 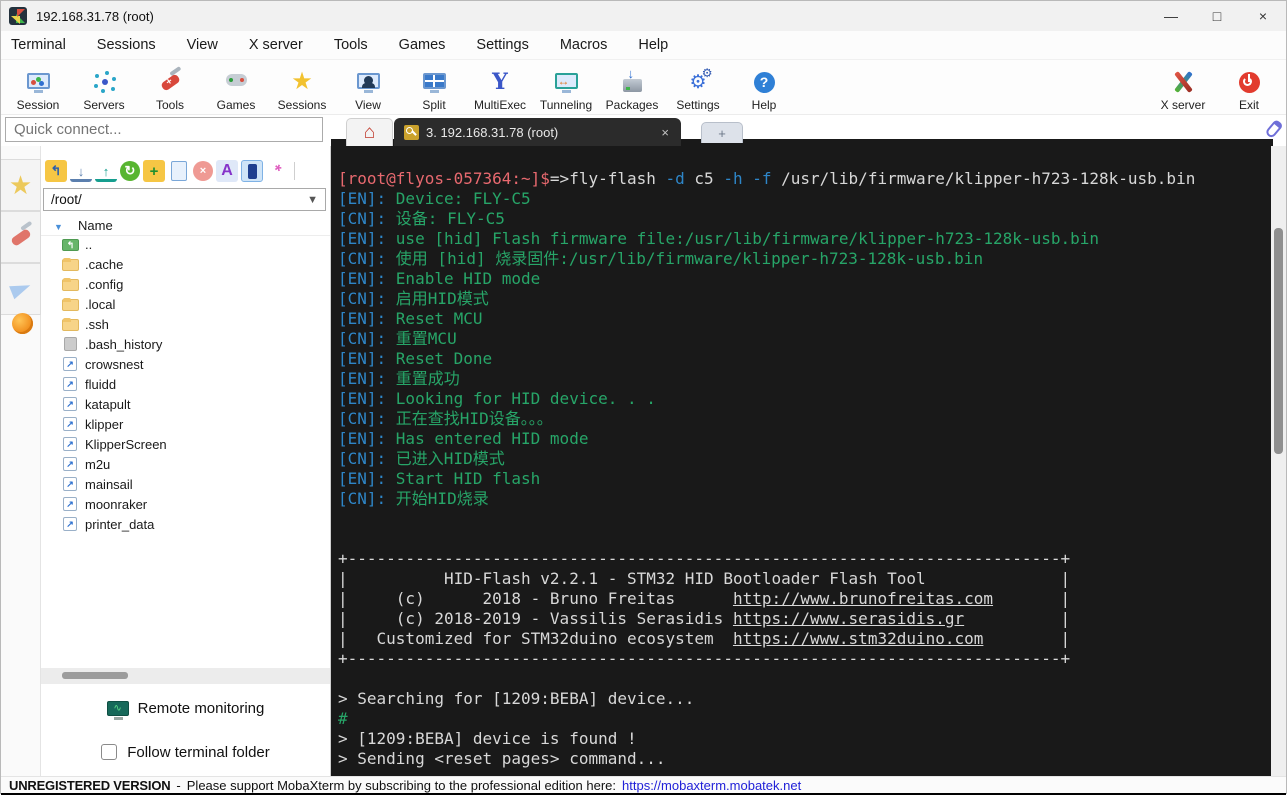 I want to click on sync-terminal-icon, so click(x=252, y=171).